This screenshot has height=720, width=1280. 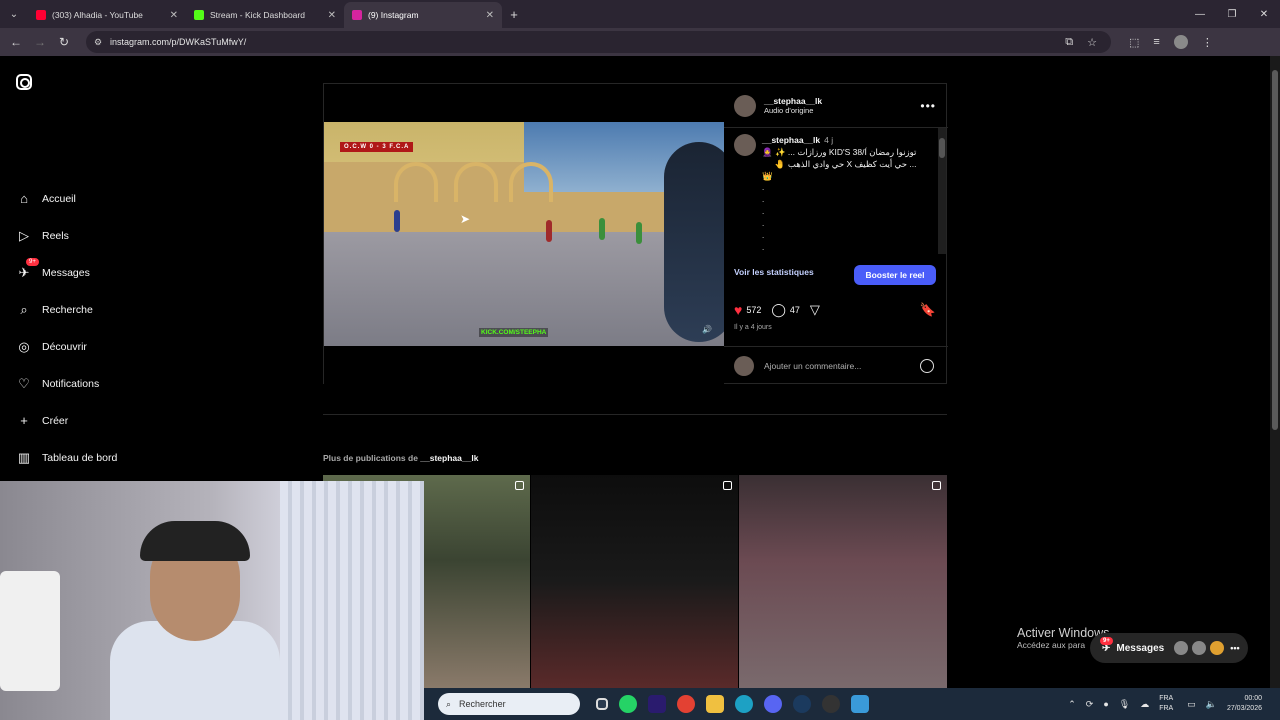 What do you see at coordinates (377, 147) in the screenshot?
I see `scoreboard: O.C.W 0 - 3 F.C.A` at bounding box center [377, 147].